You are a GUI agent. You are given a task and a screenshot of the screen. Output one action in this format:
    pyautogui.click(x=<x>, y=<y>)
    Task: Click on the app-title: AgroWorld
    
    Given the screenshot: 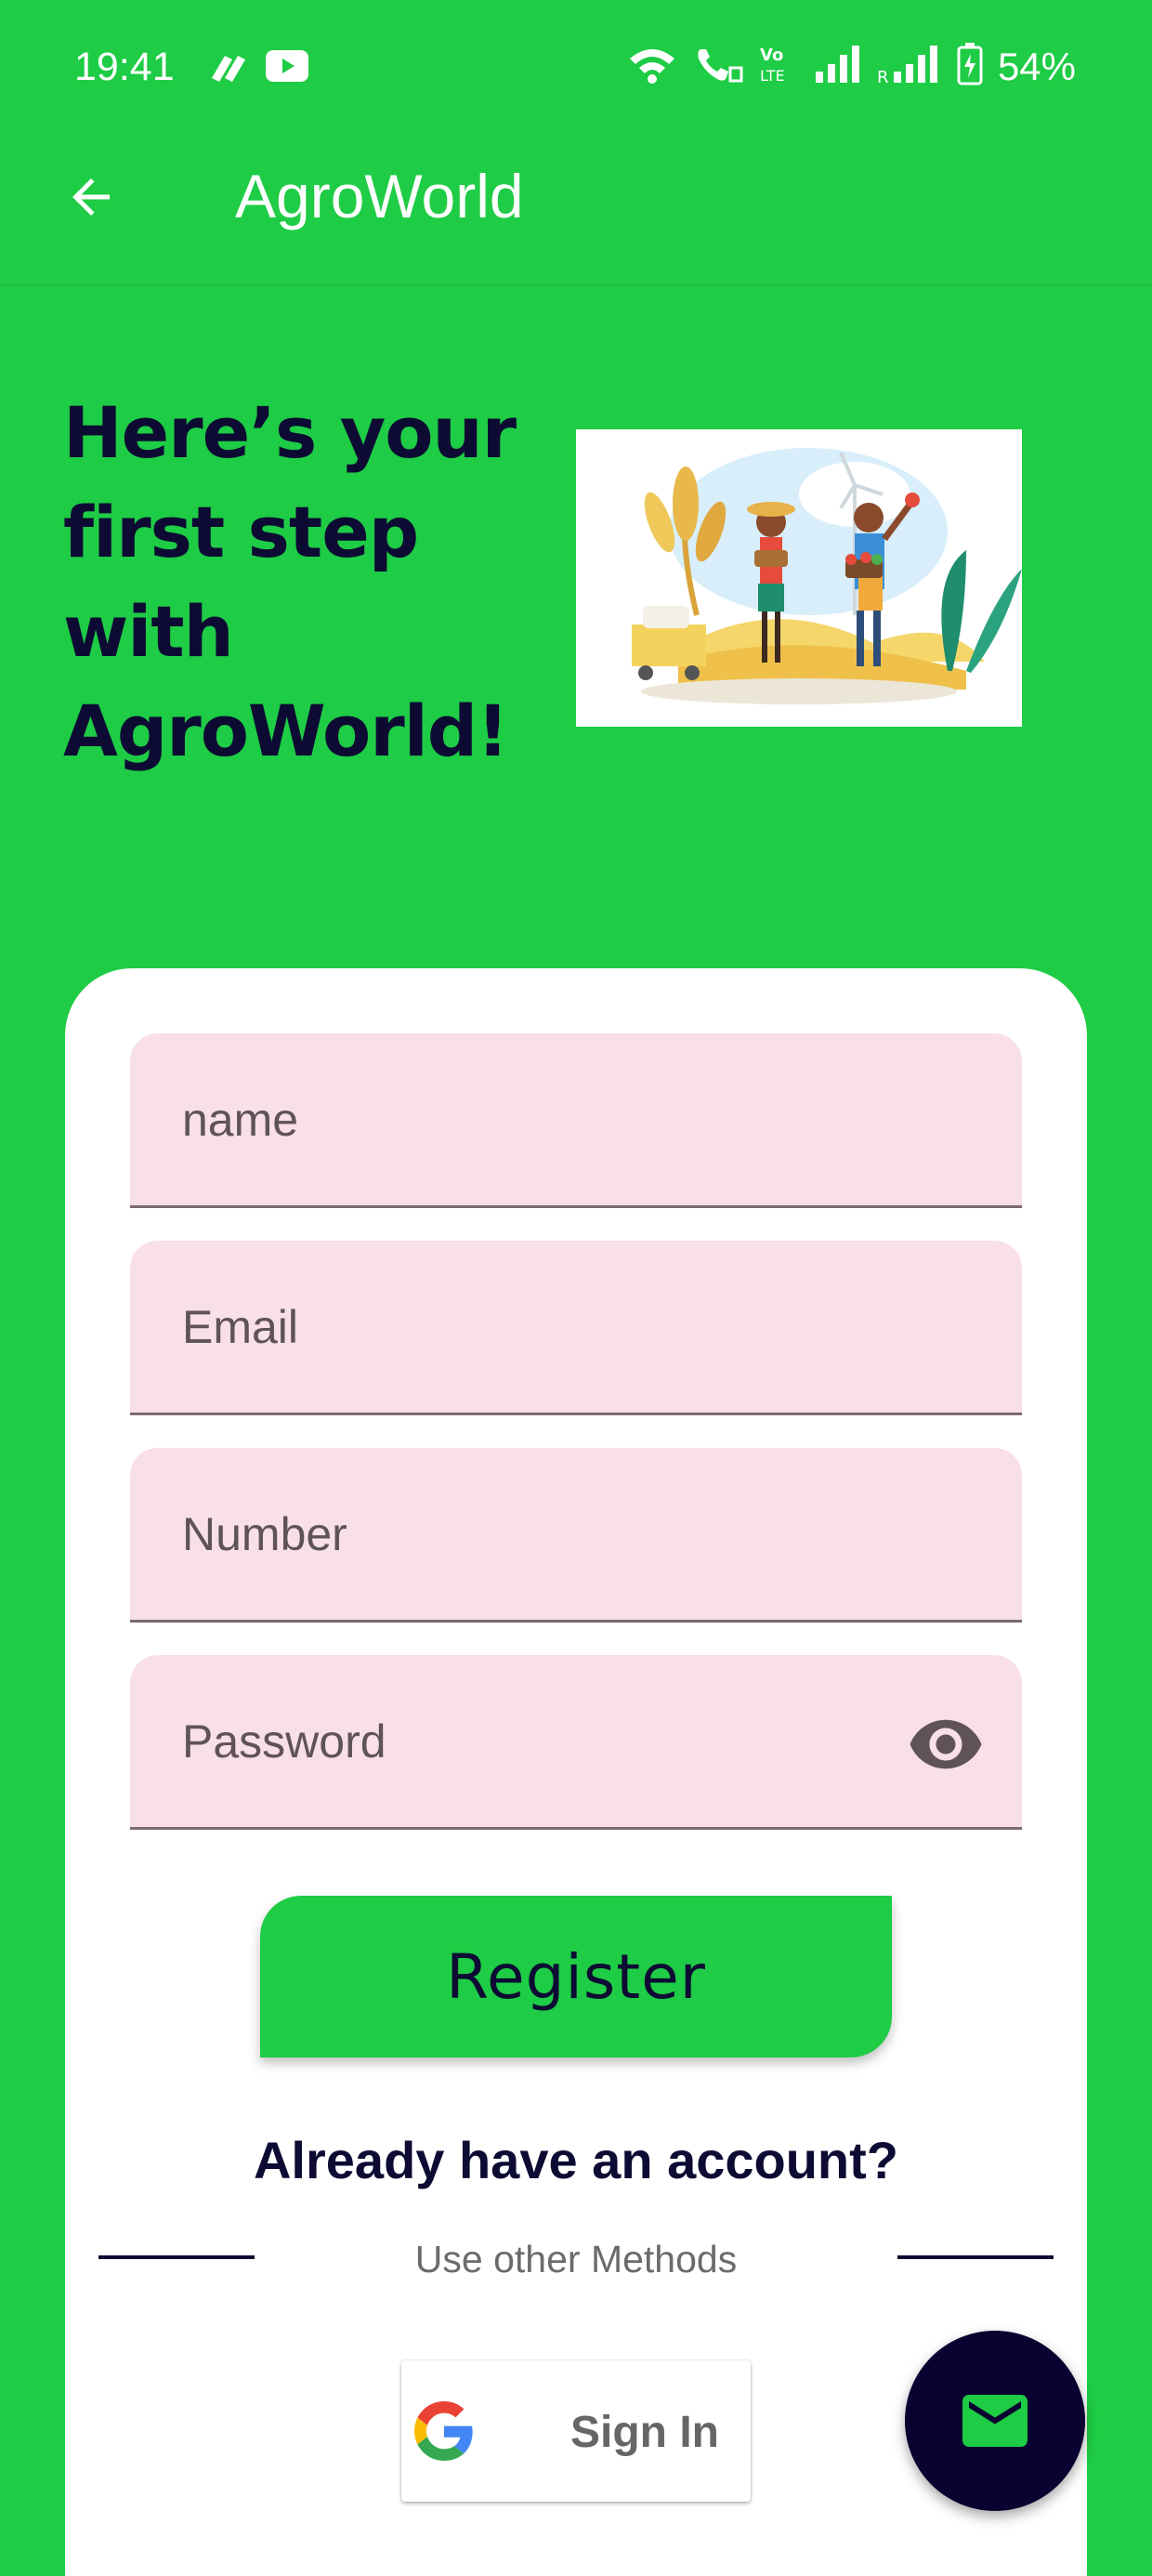 What is the action you would take?
    pyautogui.click(x=379, y=196)
    